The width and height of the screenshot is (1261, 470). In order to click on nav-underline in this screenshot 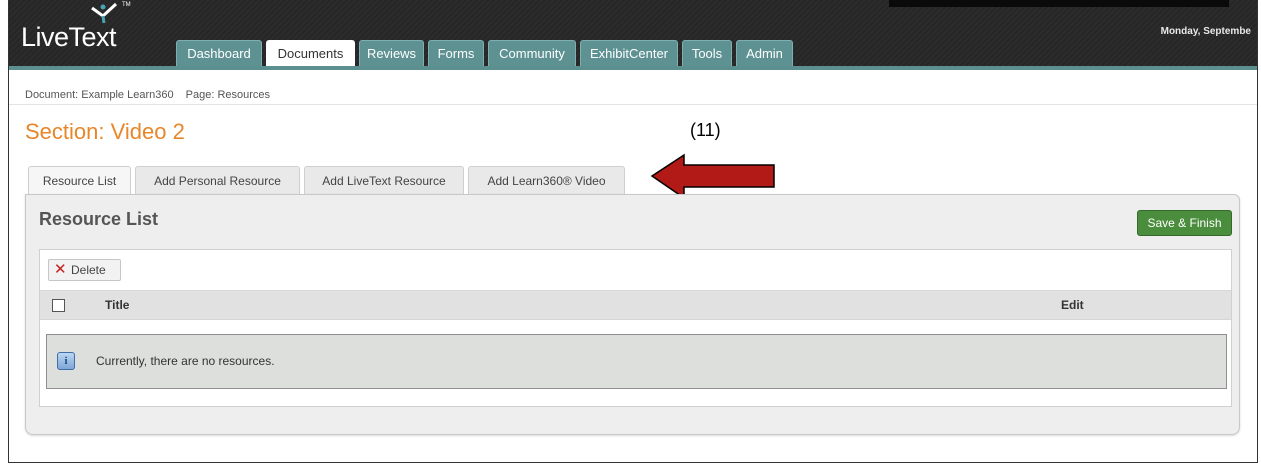, I will do `click(633, 68)`.